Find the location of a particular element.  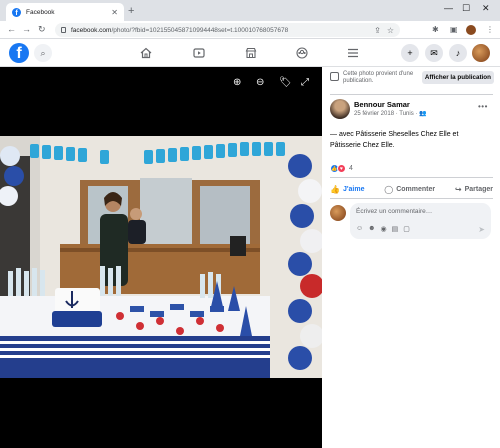

maximize-button: ☐ is located at coordinates (466, 8).